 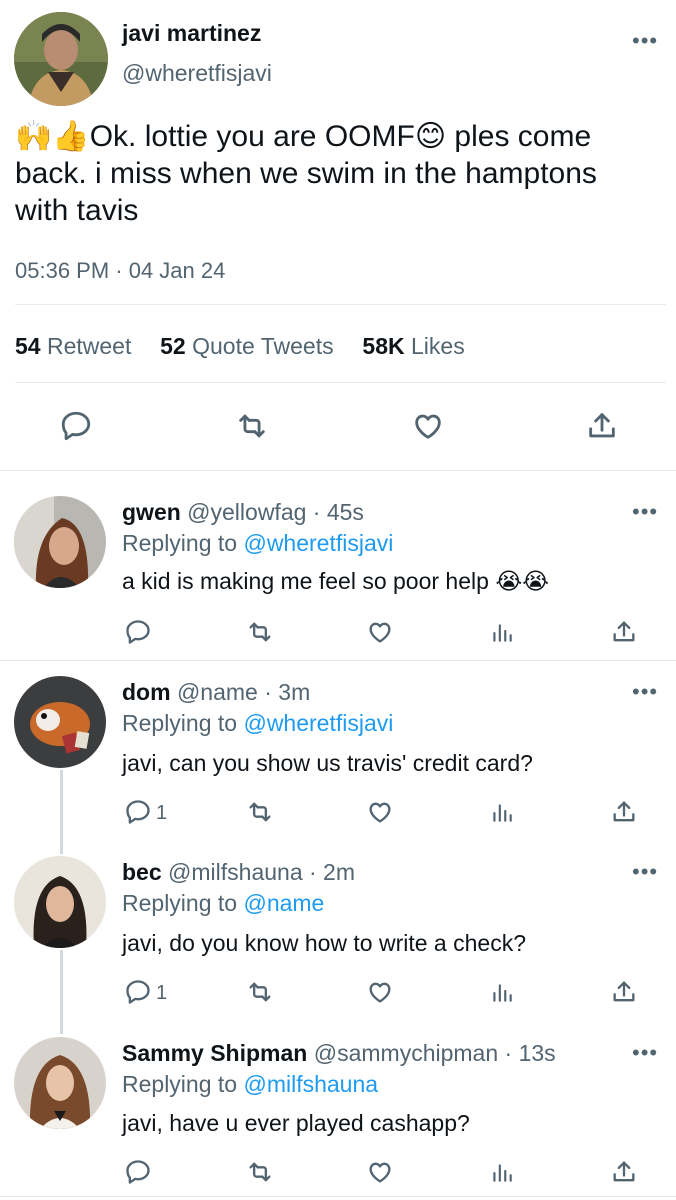 I want to click on reply-display-name: dom, so click(x=146, y=692).